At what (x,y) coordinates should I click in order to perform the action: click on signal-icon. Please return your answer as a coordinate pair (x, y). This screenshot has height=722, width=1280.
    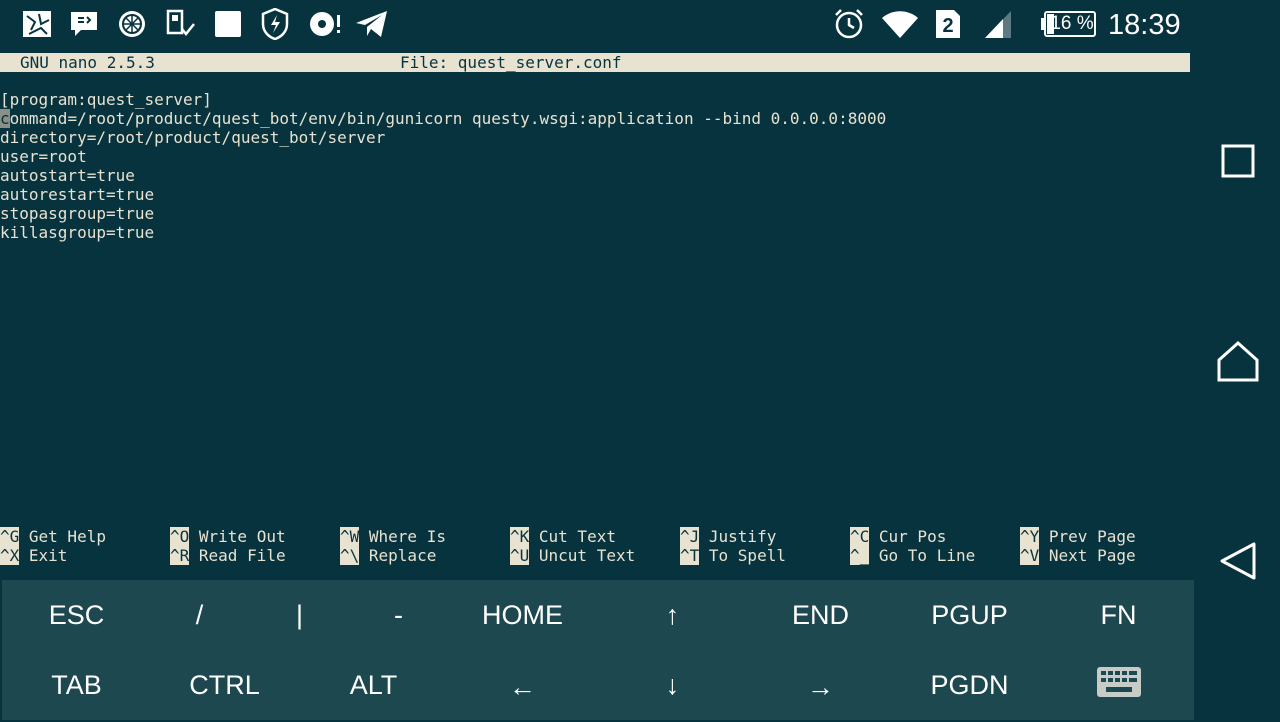
    Looking at the image, I should click on (998, 24).